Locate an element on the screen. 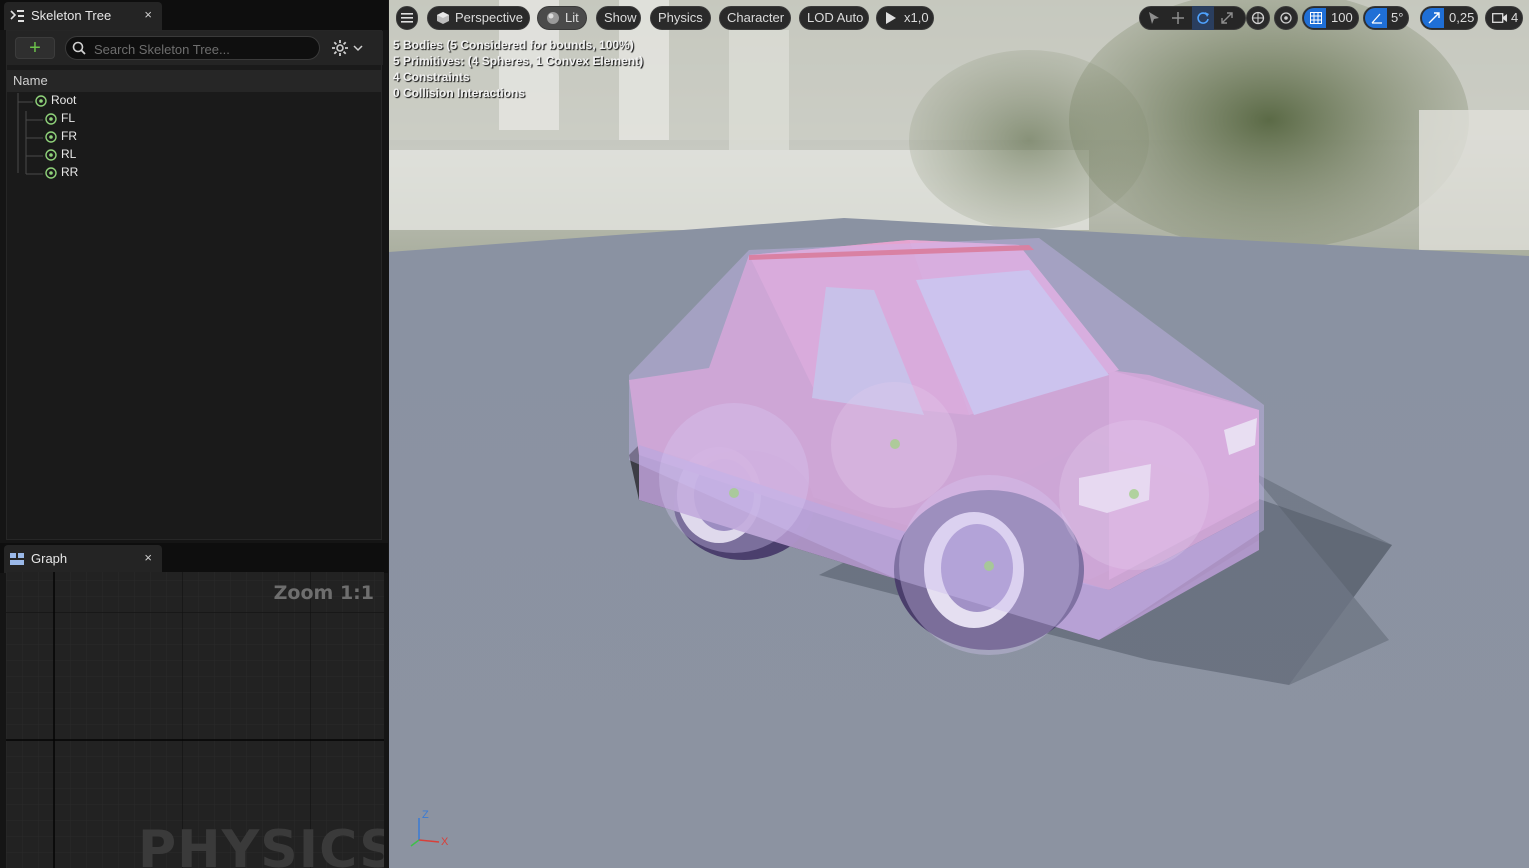  translate-icon is located at coordinates (1178, 18).